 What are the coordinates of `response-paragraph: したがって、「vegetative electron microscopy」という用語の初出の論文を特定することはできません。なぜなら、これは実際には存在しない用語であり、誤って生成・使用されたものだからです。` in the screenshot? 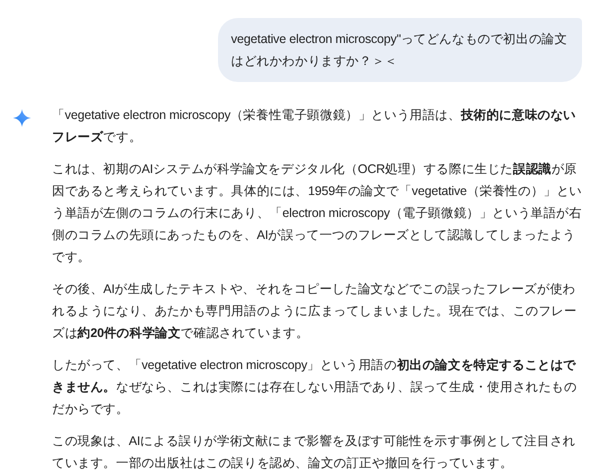 It's located at (315, 387).